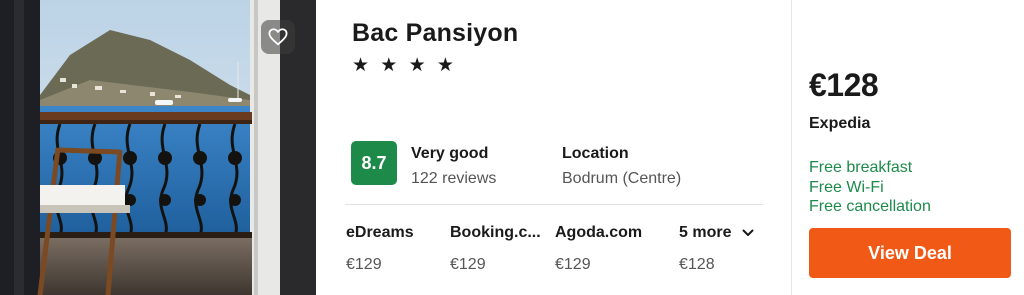 Image resolution: width=1024 pixels, height=295 pixels. What do you see at coordinates (705, 232) in the screenshot?
I see `more-providers-label: 5 more` at bounding box center [705, 232].